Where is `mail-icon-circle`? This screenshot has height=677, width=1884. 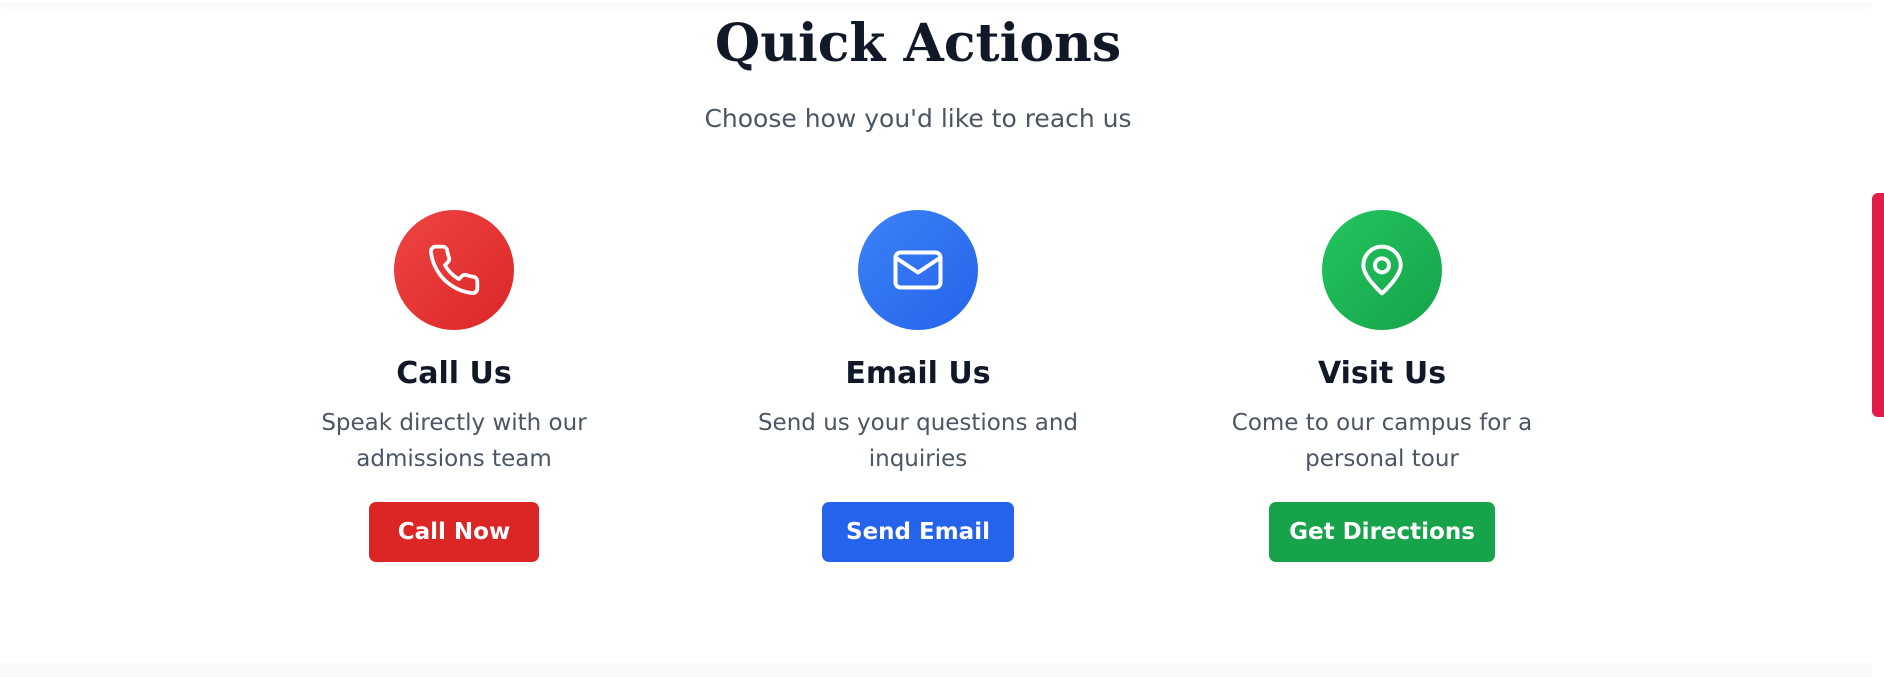
mail-icon-circle is located at coordinates (918, 270).